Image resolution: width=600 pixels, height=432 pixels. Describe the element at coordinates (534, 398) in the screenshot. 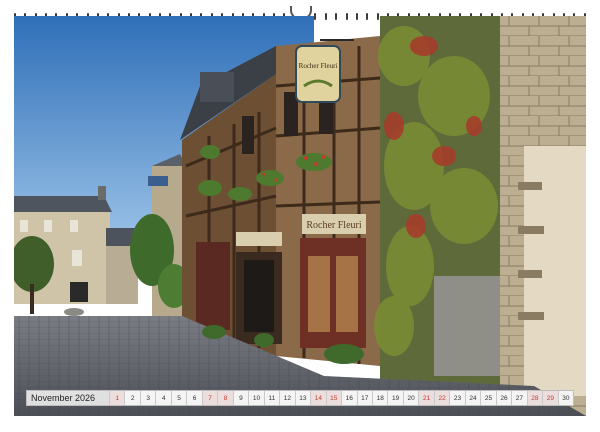

I see `day-cell: 28` at that location.